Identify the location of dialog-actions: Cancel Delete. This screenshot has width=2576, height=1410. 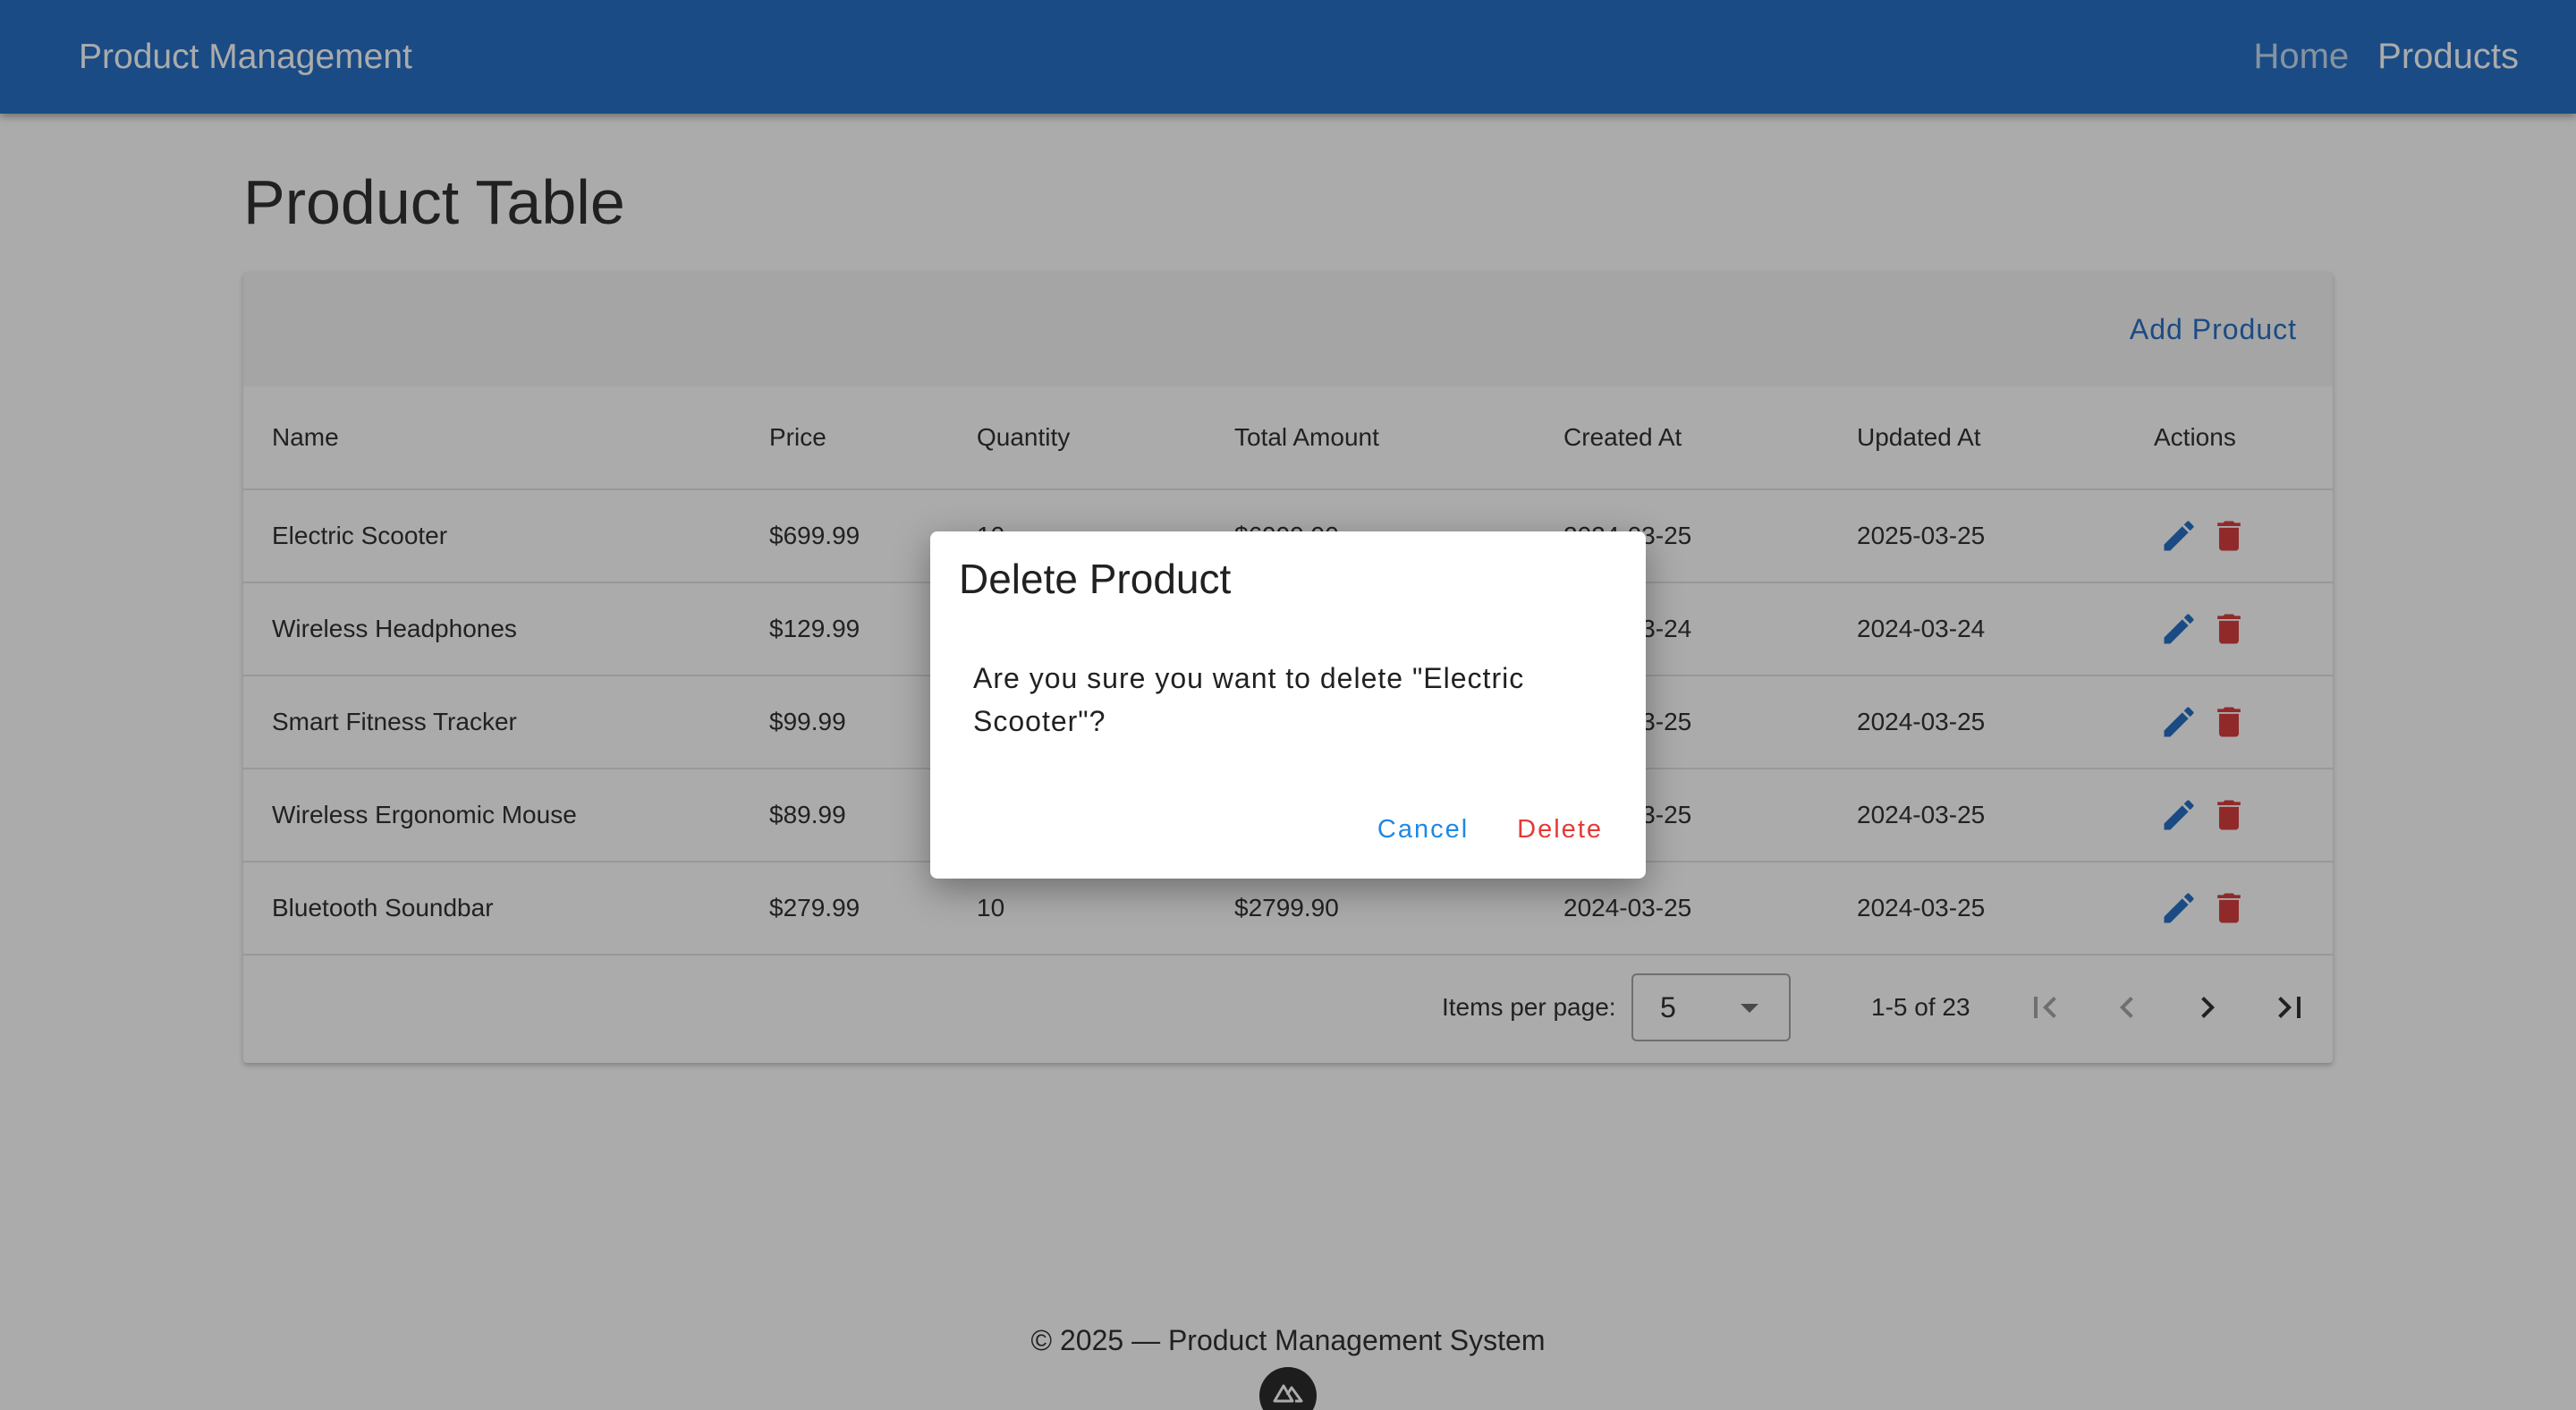
(1480, 830).